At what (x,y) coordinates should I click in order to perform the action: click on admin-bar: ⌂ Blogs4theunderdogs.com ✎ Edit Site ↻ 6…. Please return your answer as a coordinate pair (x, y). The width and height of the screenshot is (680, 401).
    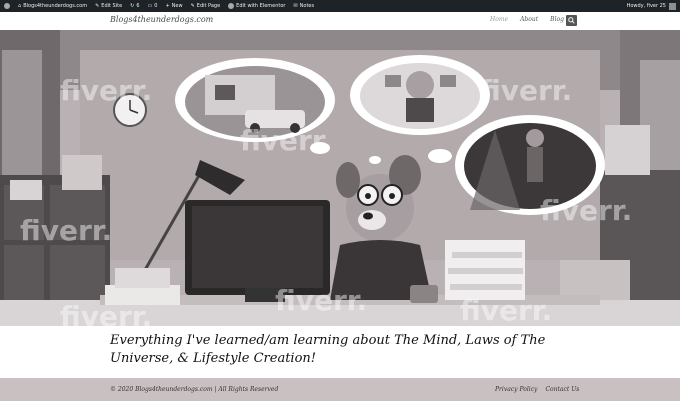
    Looking at the image, I should click on (340, 6).